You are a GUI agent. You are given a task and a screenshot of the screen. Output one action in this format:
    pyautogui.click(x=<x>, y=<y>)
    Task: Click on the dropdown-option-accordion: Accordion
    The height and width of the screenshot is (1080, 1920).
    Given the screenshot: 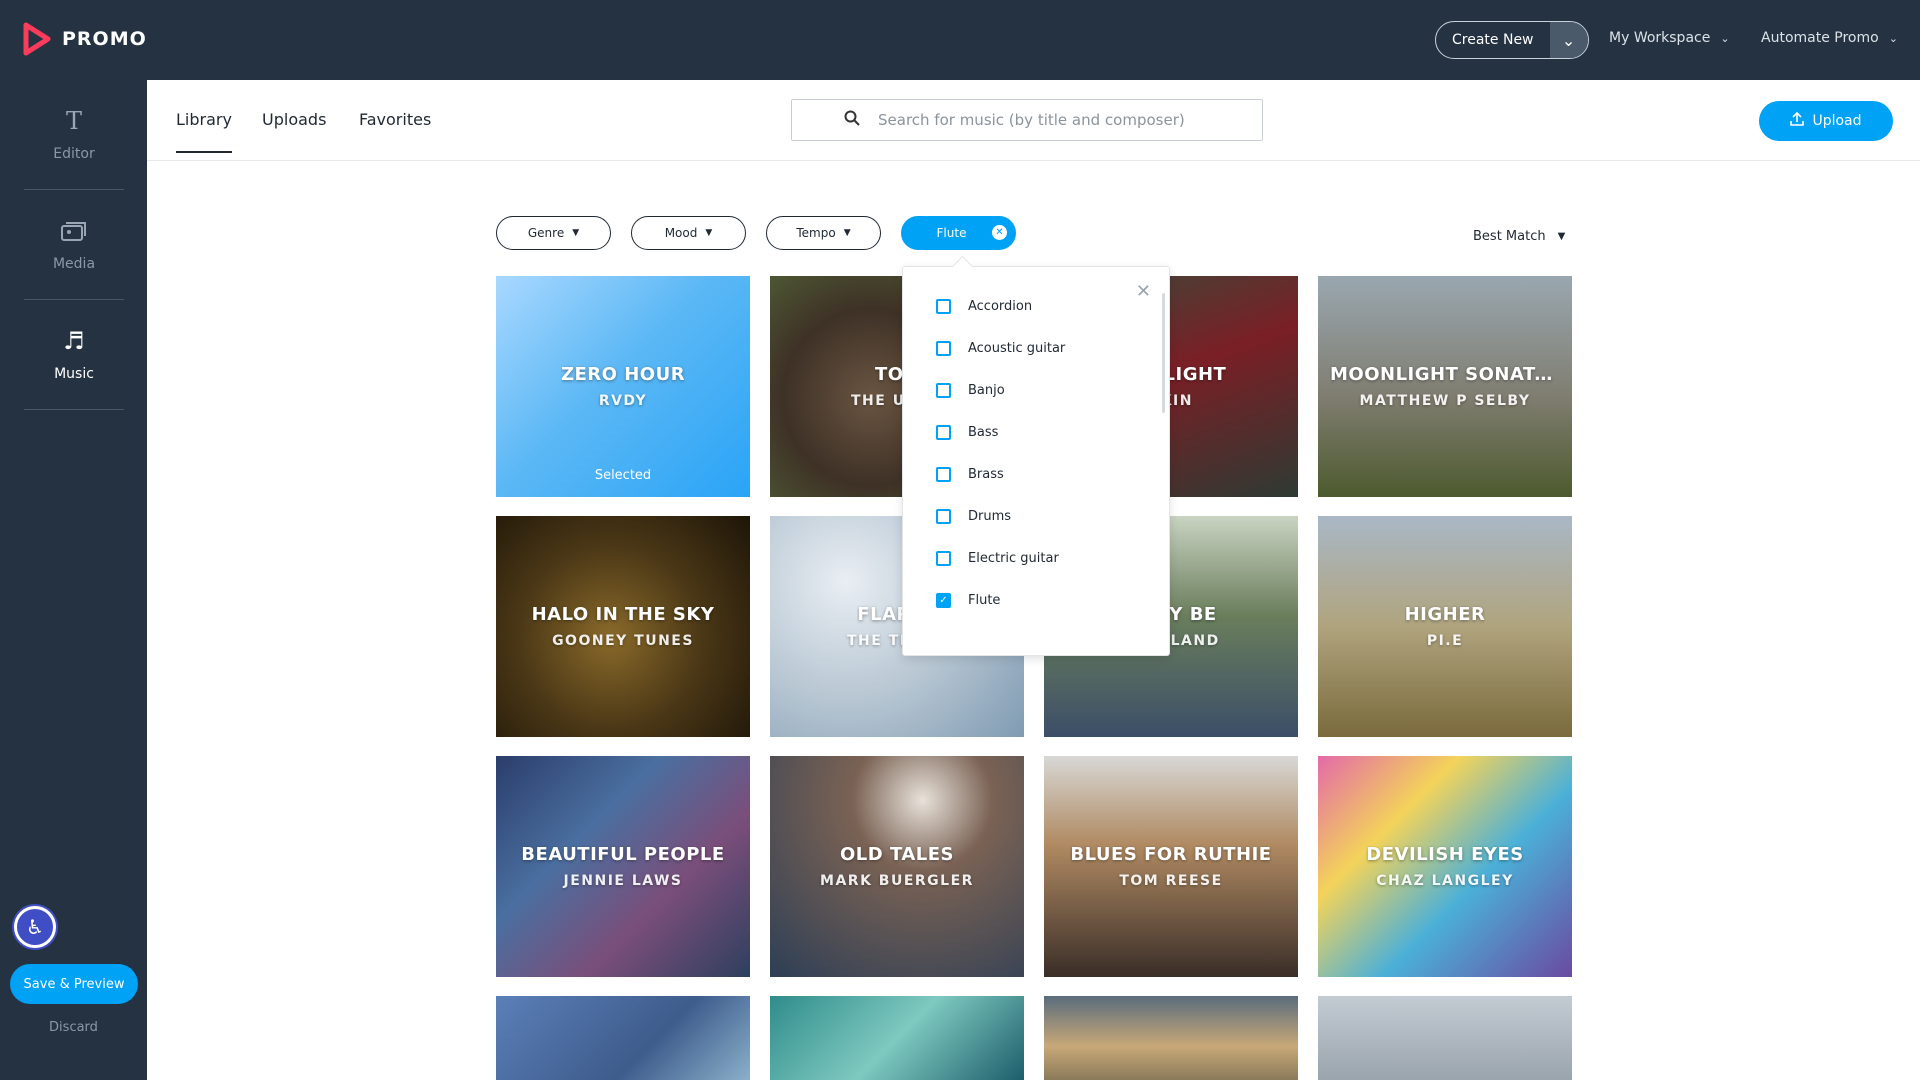 What is the action you would take?
    pyautogui.click(x=984, y=306)
    